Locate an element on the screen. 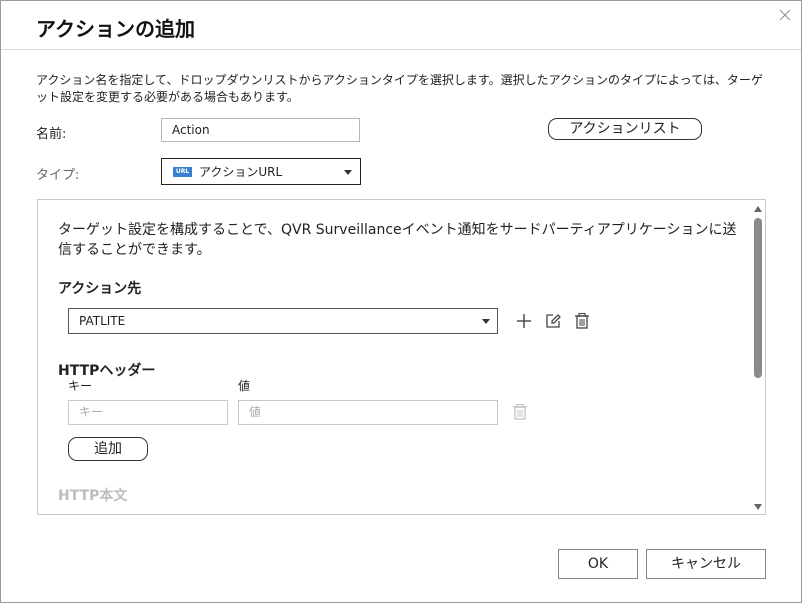 The width and height of the screenshot is (802, 603). destination-selected-value: PATLITE is located at coordinates (102, 321).